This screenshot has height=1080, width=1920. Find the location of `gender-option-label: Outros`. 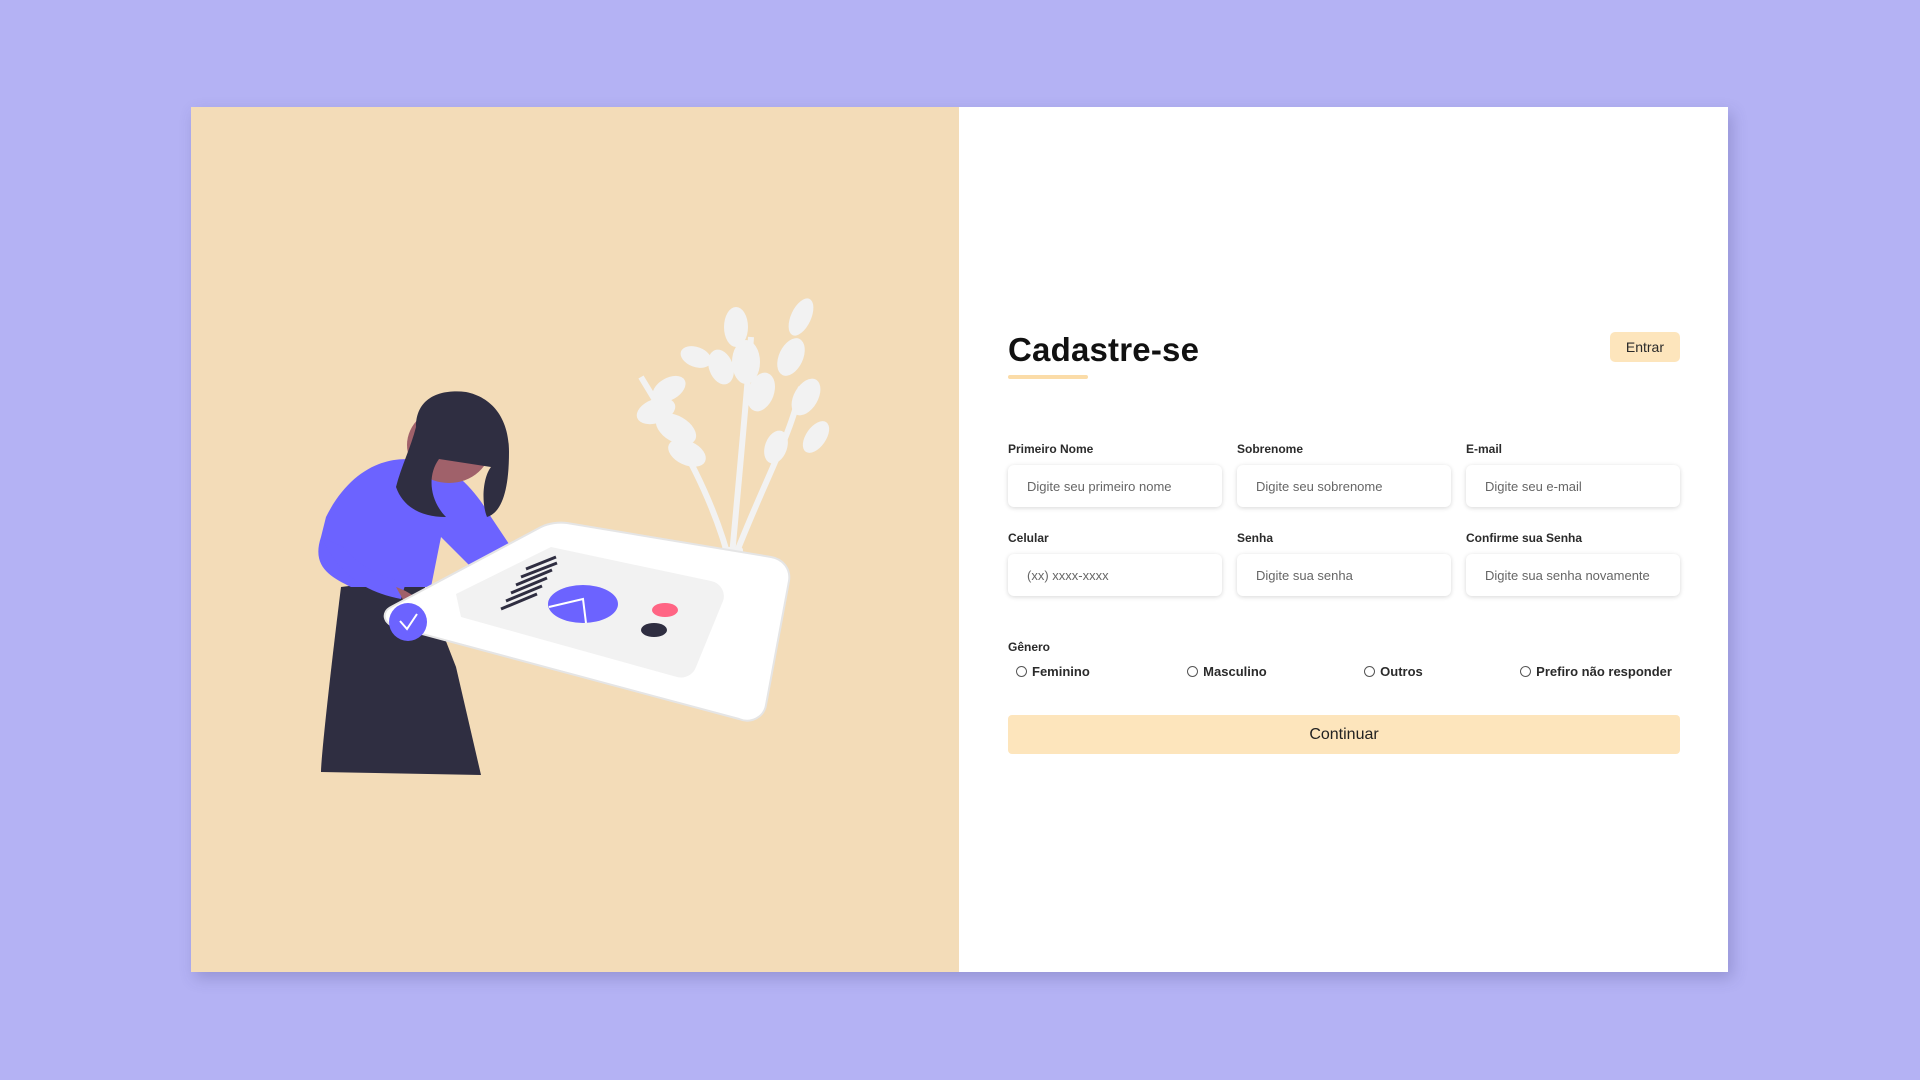

gender-option-label: Outros is located at coordinates (1401, 671).